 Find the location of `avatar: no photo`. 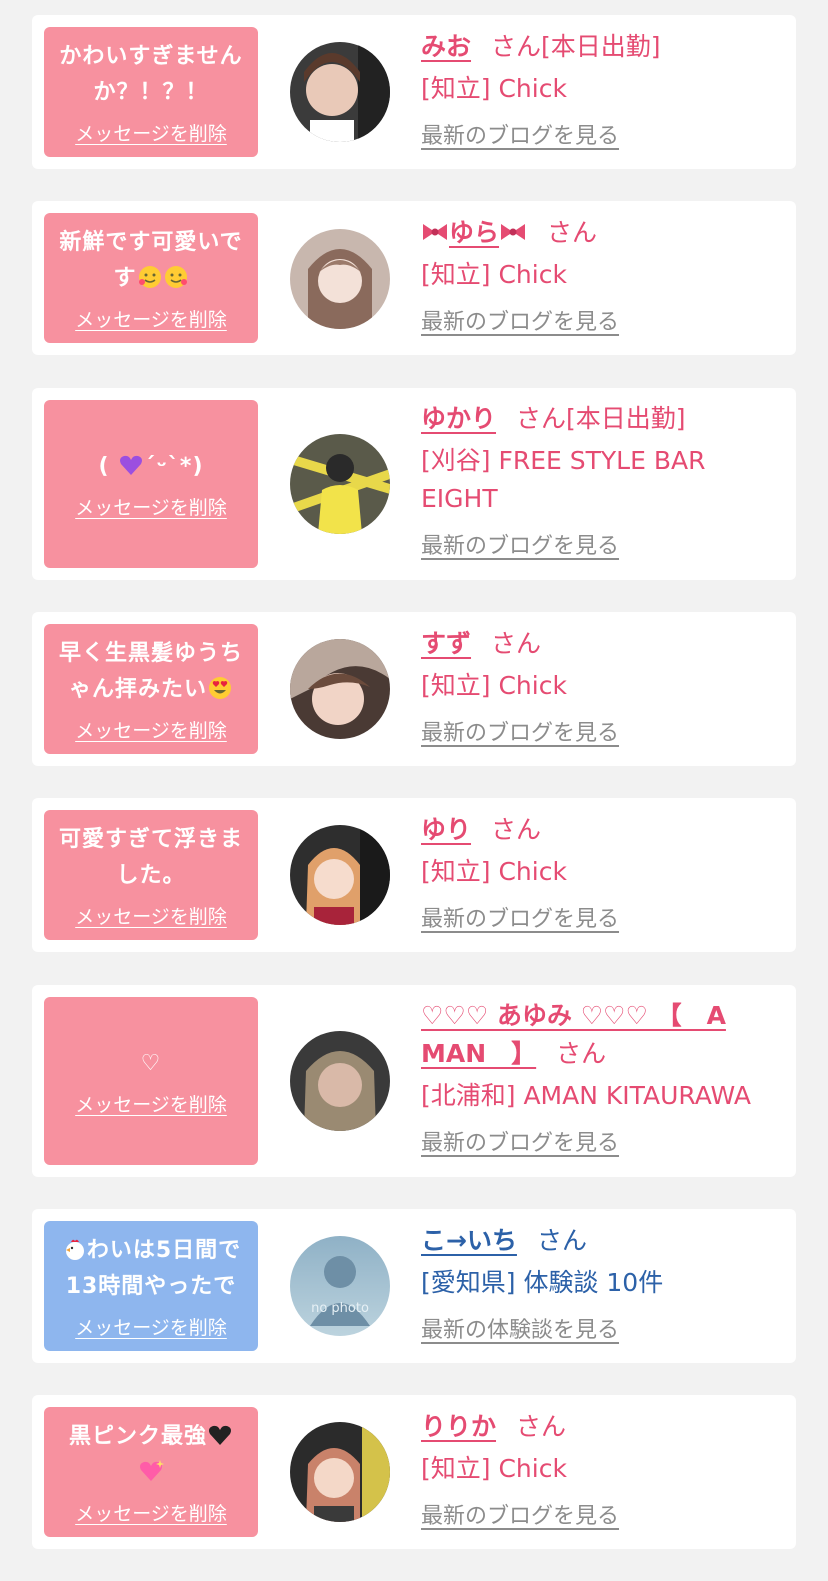

avatar: no photo is located at coordinates (340, 1286).